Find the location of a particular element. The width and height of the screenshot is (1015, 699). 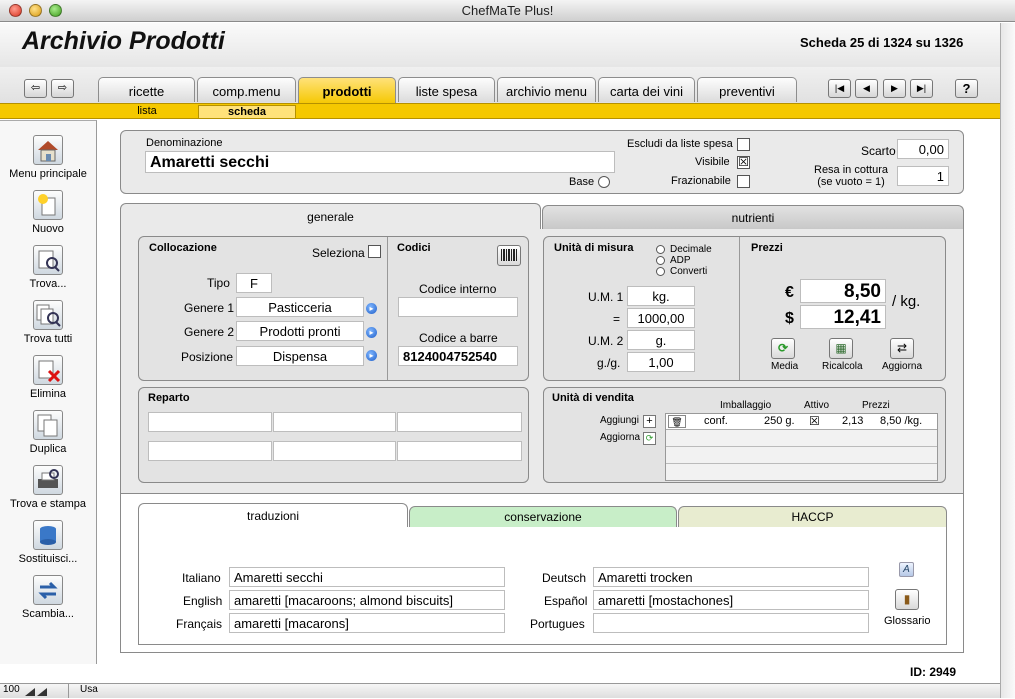

scarto-field: 0,00 is located at coordinates (923, 149).